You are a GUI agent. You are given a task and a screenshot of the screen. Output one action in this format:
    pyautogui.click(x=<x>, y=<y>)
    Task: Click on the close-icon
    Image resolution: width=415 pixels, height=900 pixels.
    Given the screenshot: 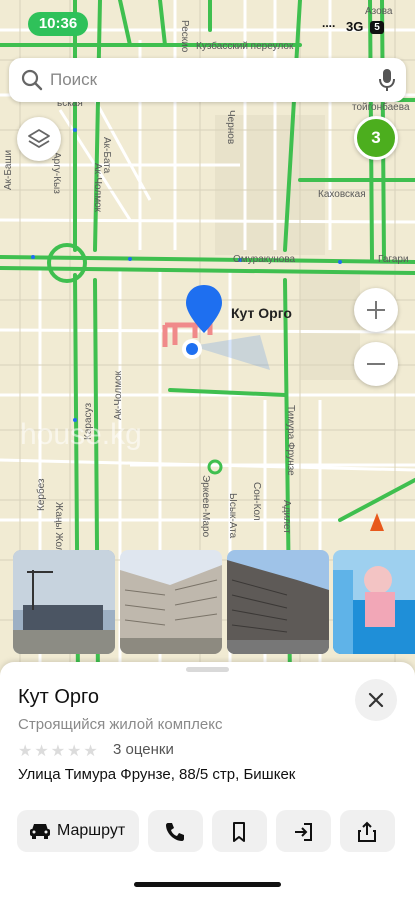 What is the action you would take?
    pyautogui.click(x=376, y=700)
    